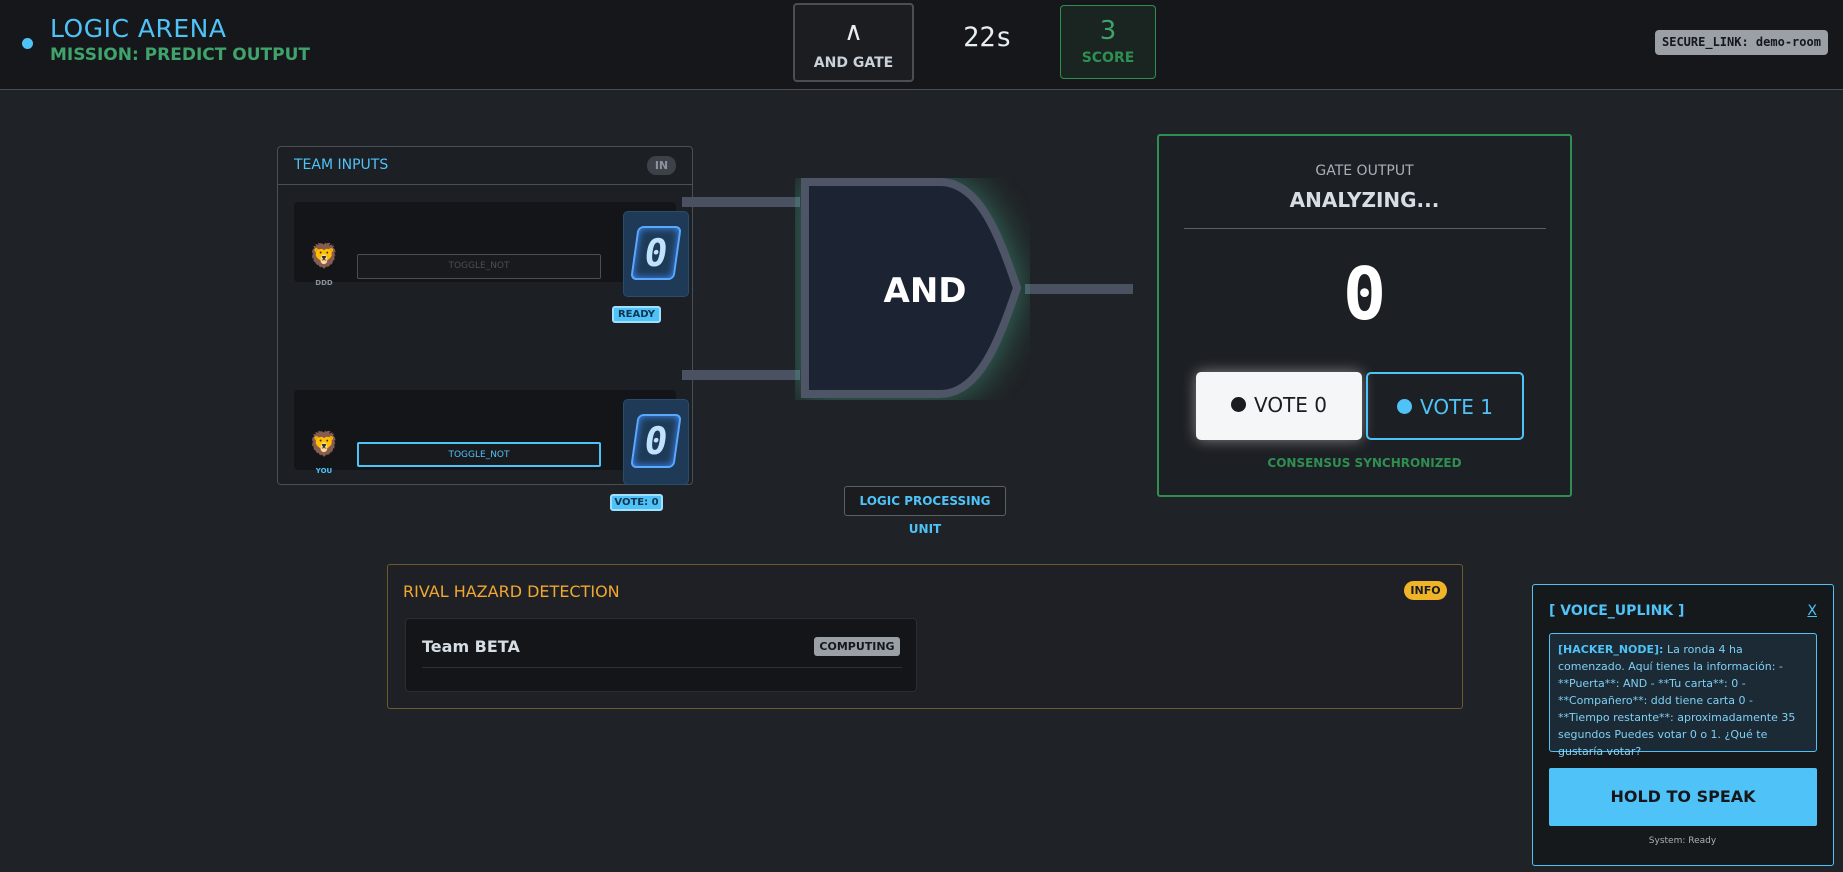 This screenshot has width=1843, height=872. I want to click on hold-to-speak-button: HOLD TO SPEAK, so click(1683, 797).